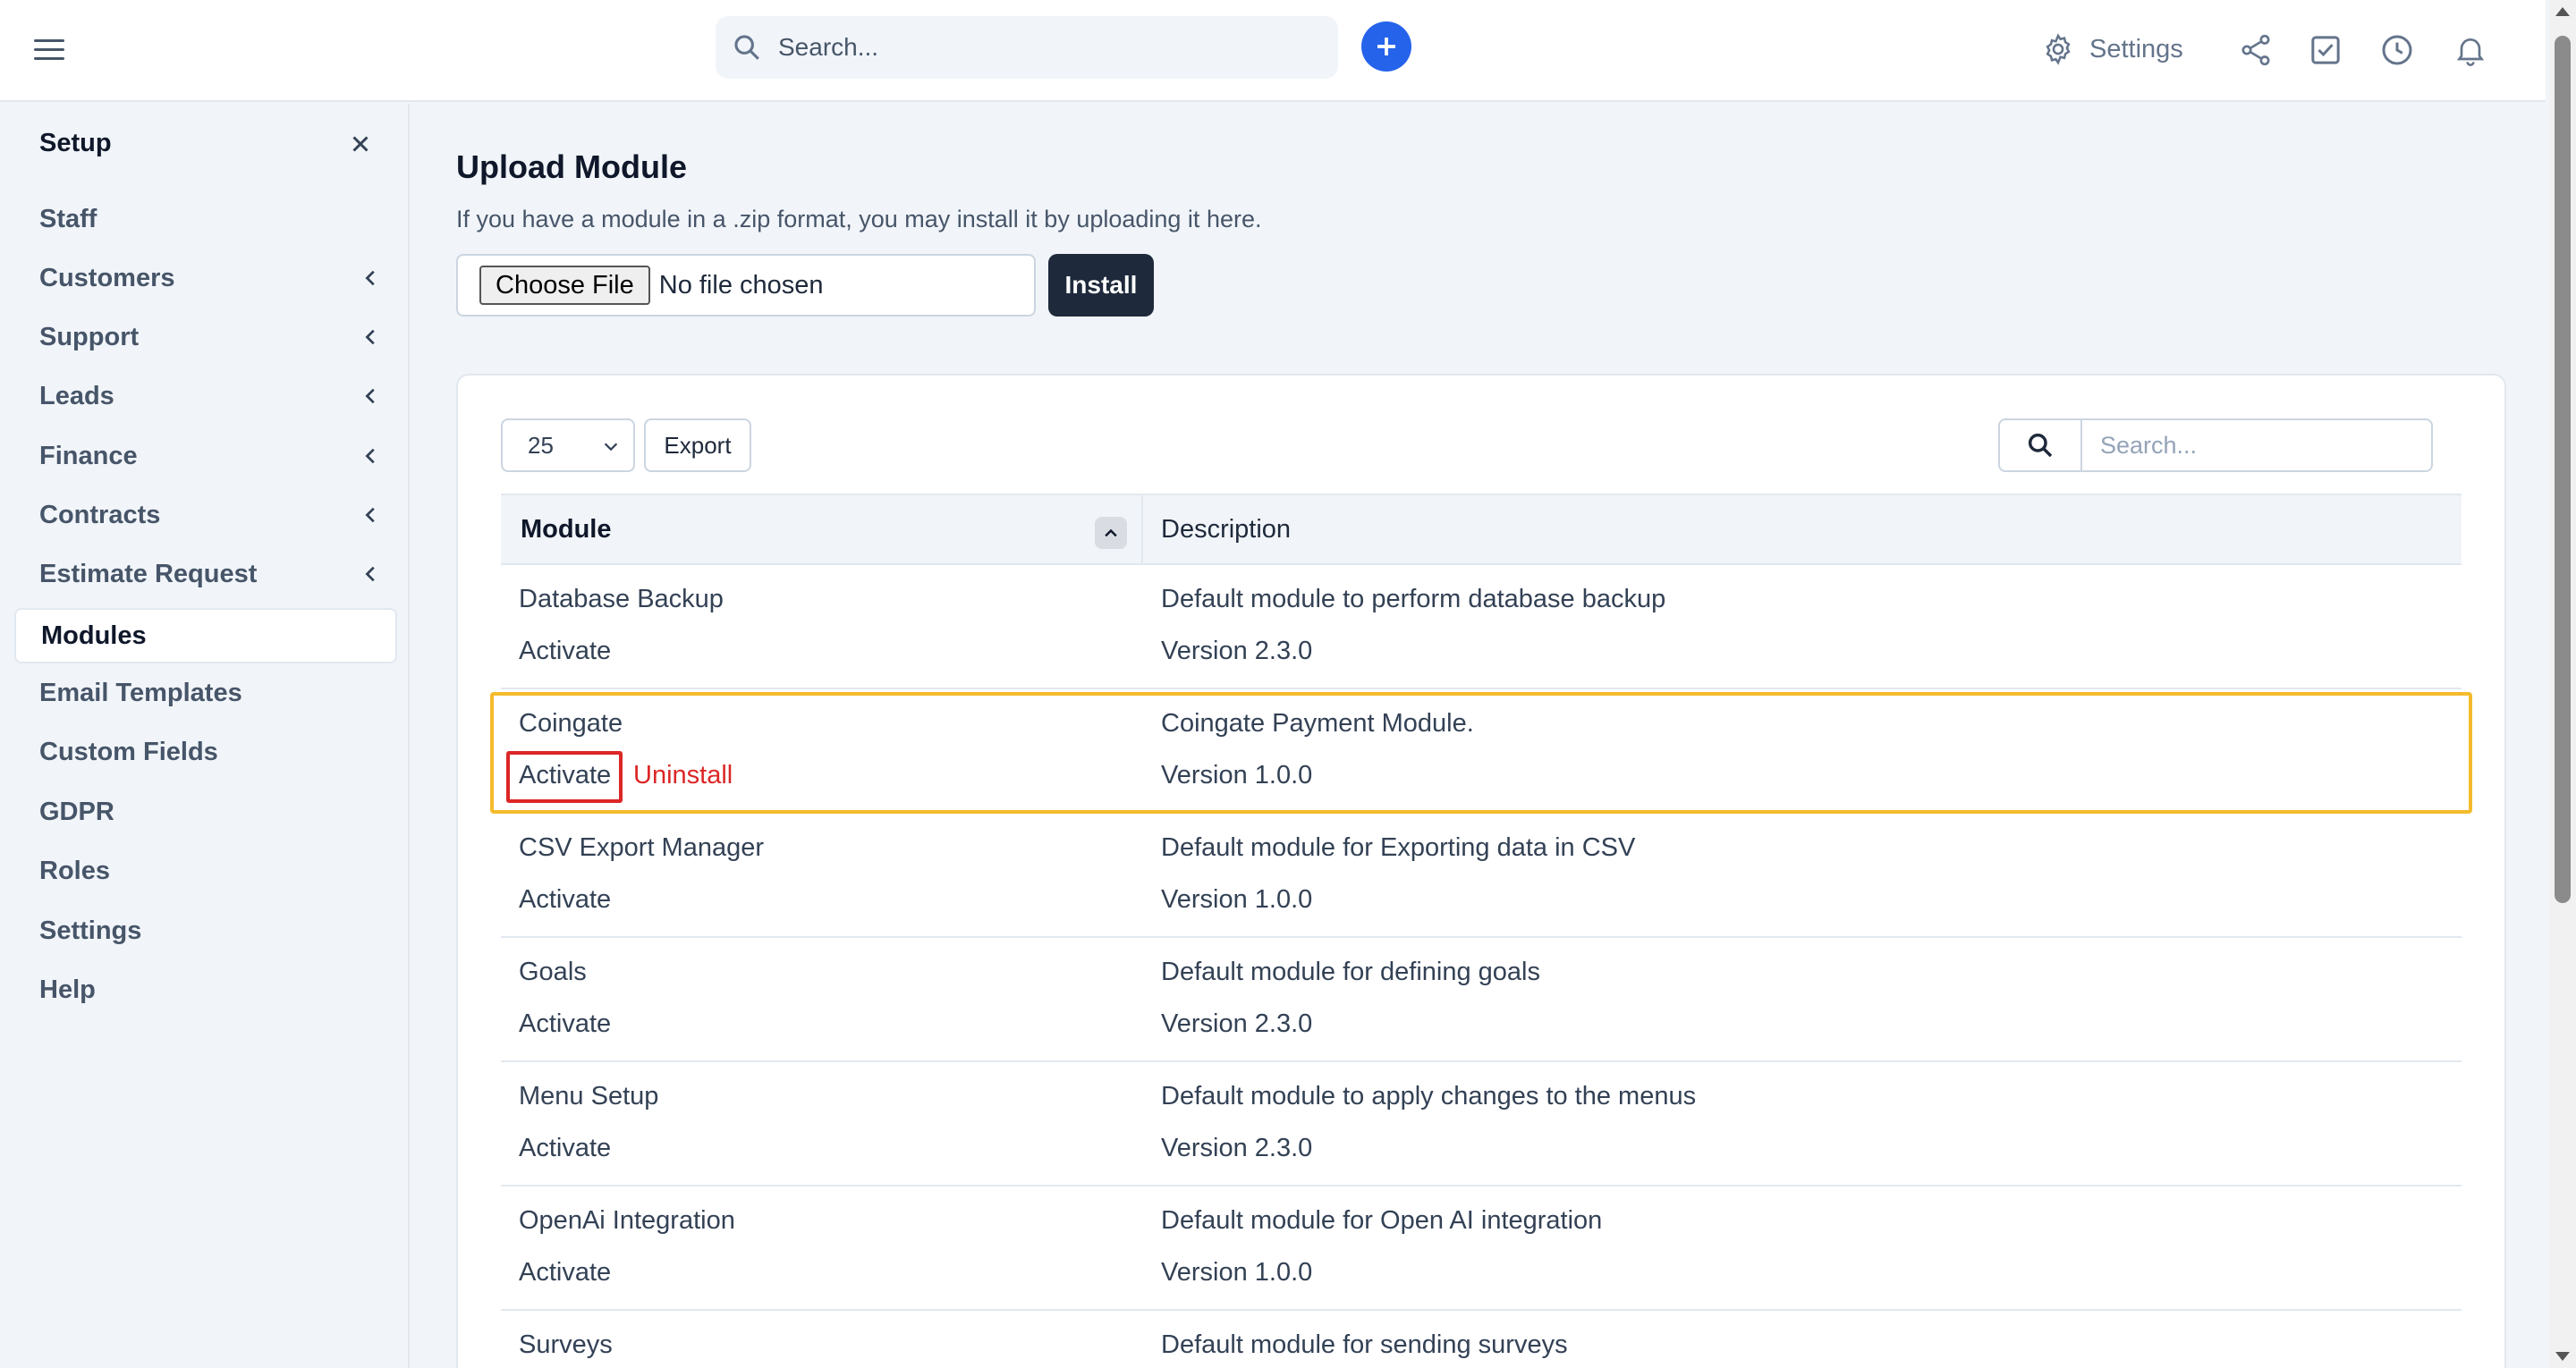 The image size is (2576, 1368). I want to click on sidebar-item-help: Help, so click(205, 990).